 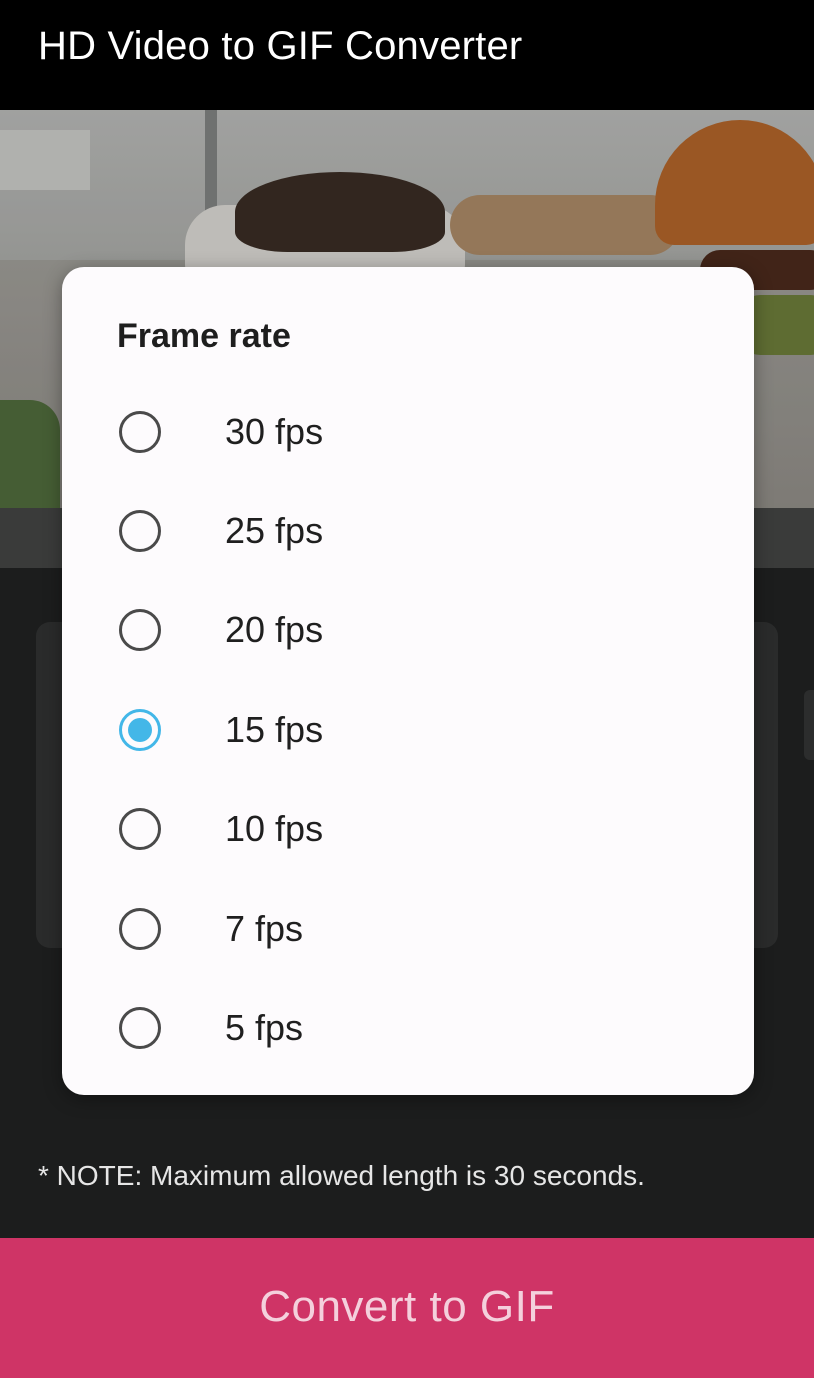 I want to click on convert-to-gif-button: Convert to GIF, so click(x=407, y=1308).